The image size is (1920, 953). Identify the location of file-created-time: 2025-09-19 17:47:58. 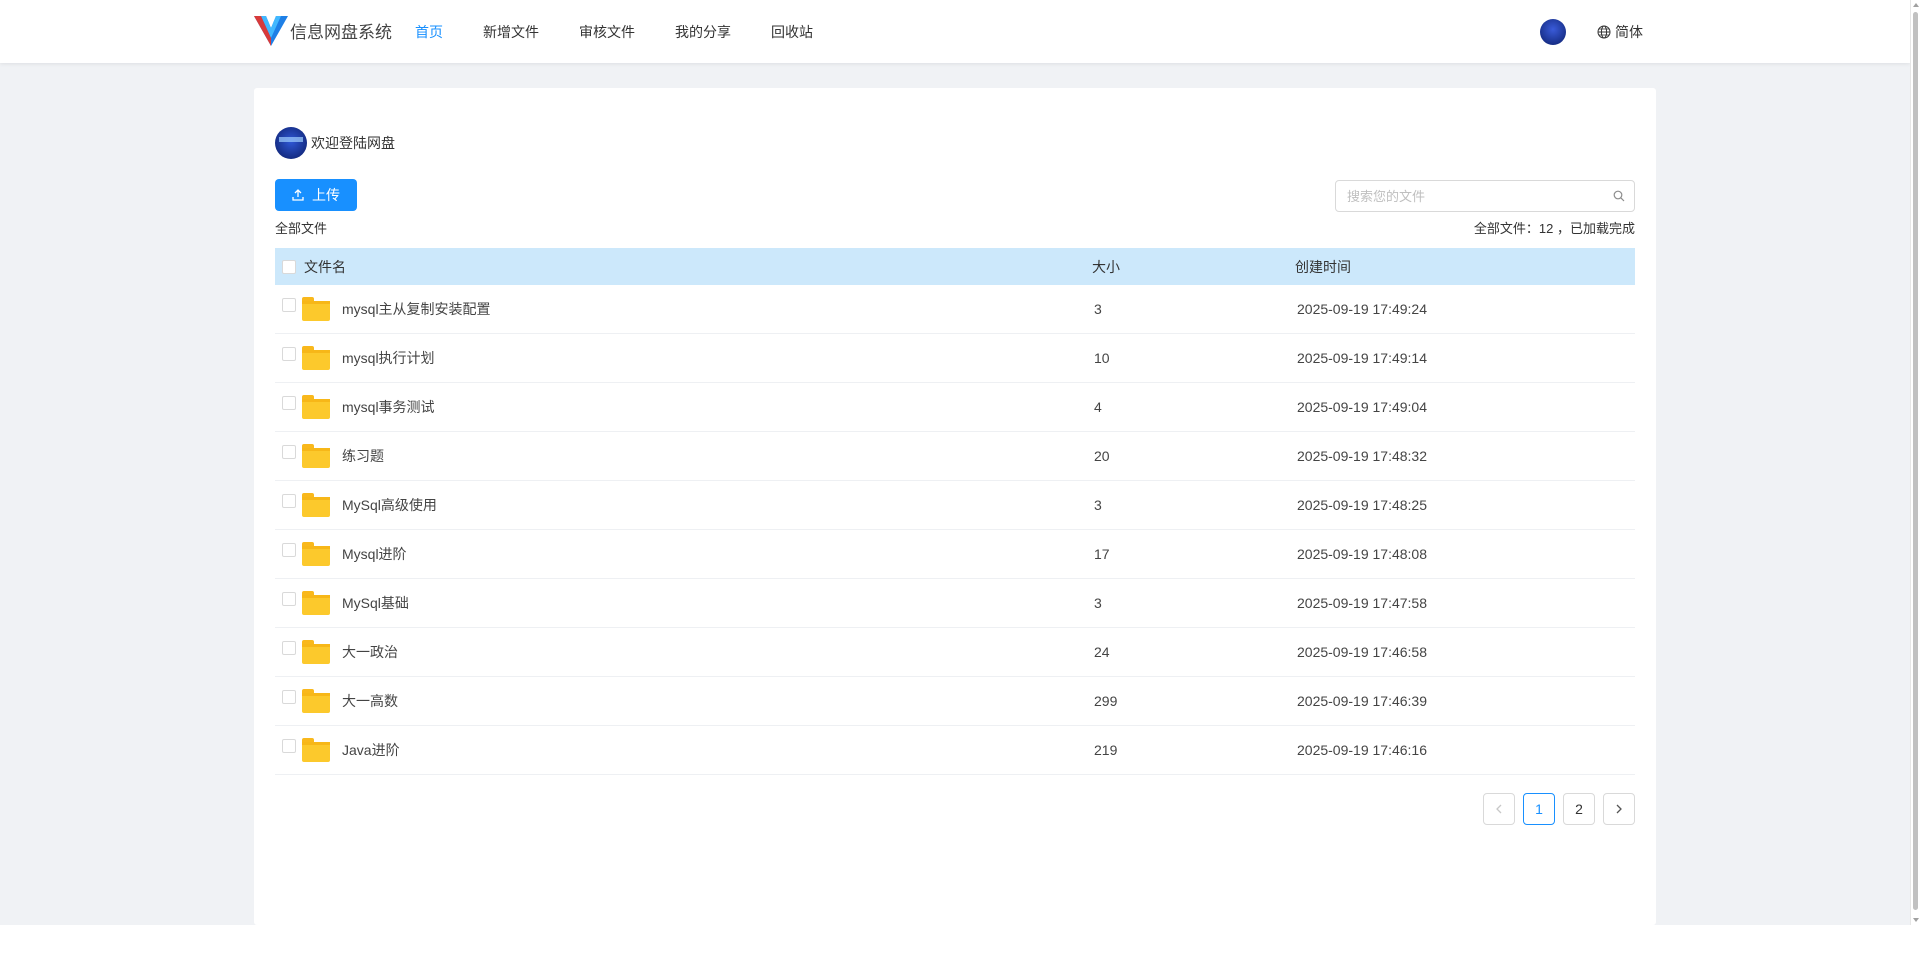
(1362, 603).